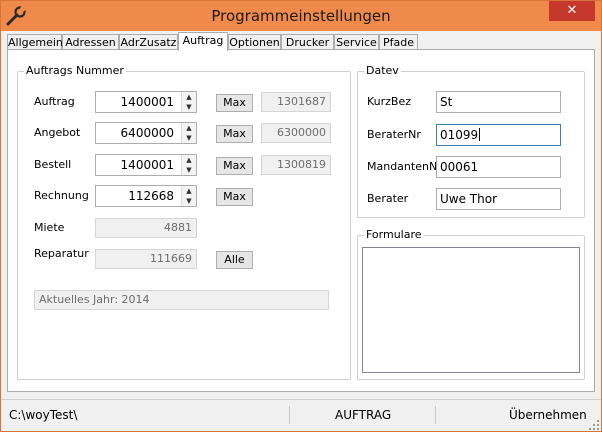 The width and height of the screenshot is (602, 432). I want to click on bestell-max-value: 1300819, so click(296, 165).